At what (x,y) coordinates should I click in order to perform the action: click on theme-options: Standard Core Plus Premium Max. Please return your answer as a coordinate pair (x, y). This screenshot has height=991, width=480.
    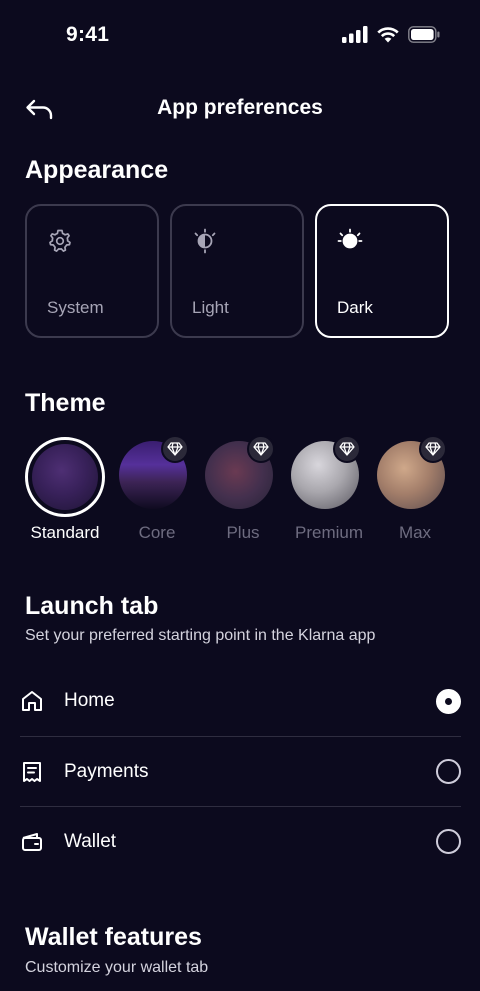
    Looking at the image, I should click on (245, 491).